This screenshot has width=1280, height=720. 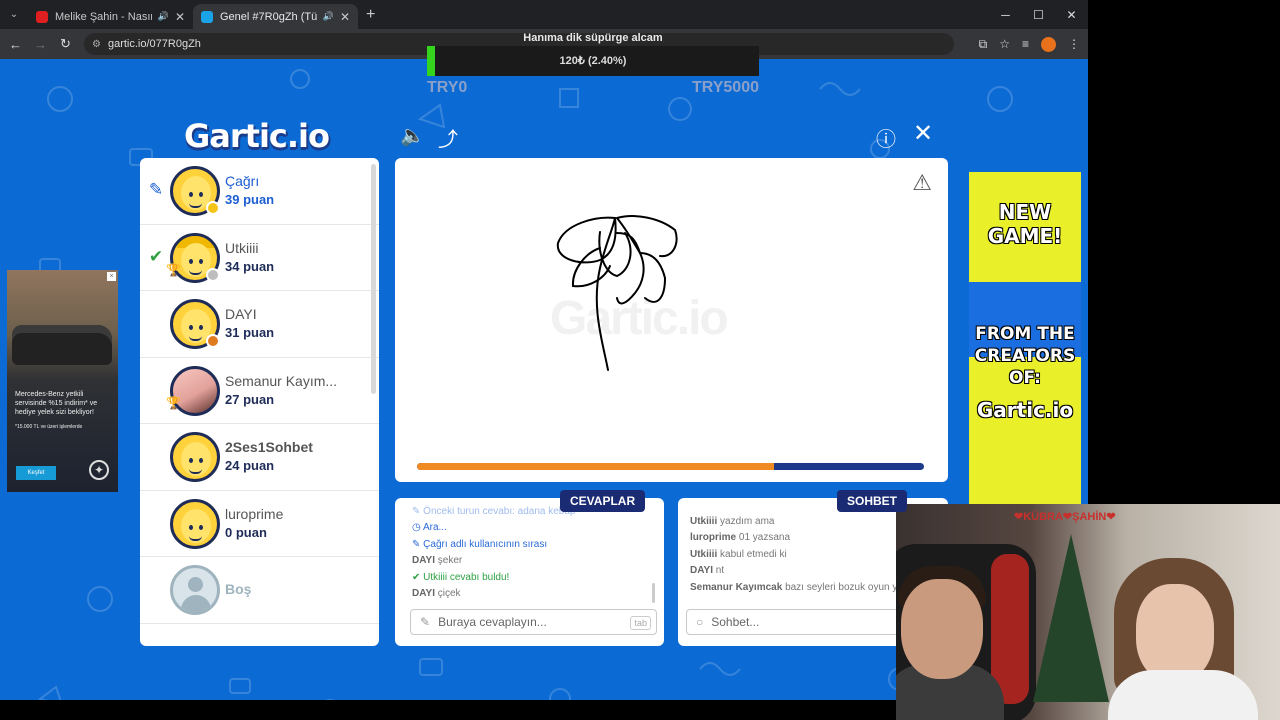 I want to click on round-timer-fill, so click(x=596, y=466).